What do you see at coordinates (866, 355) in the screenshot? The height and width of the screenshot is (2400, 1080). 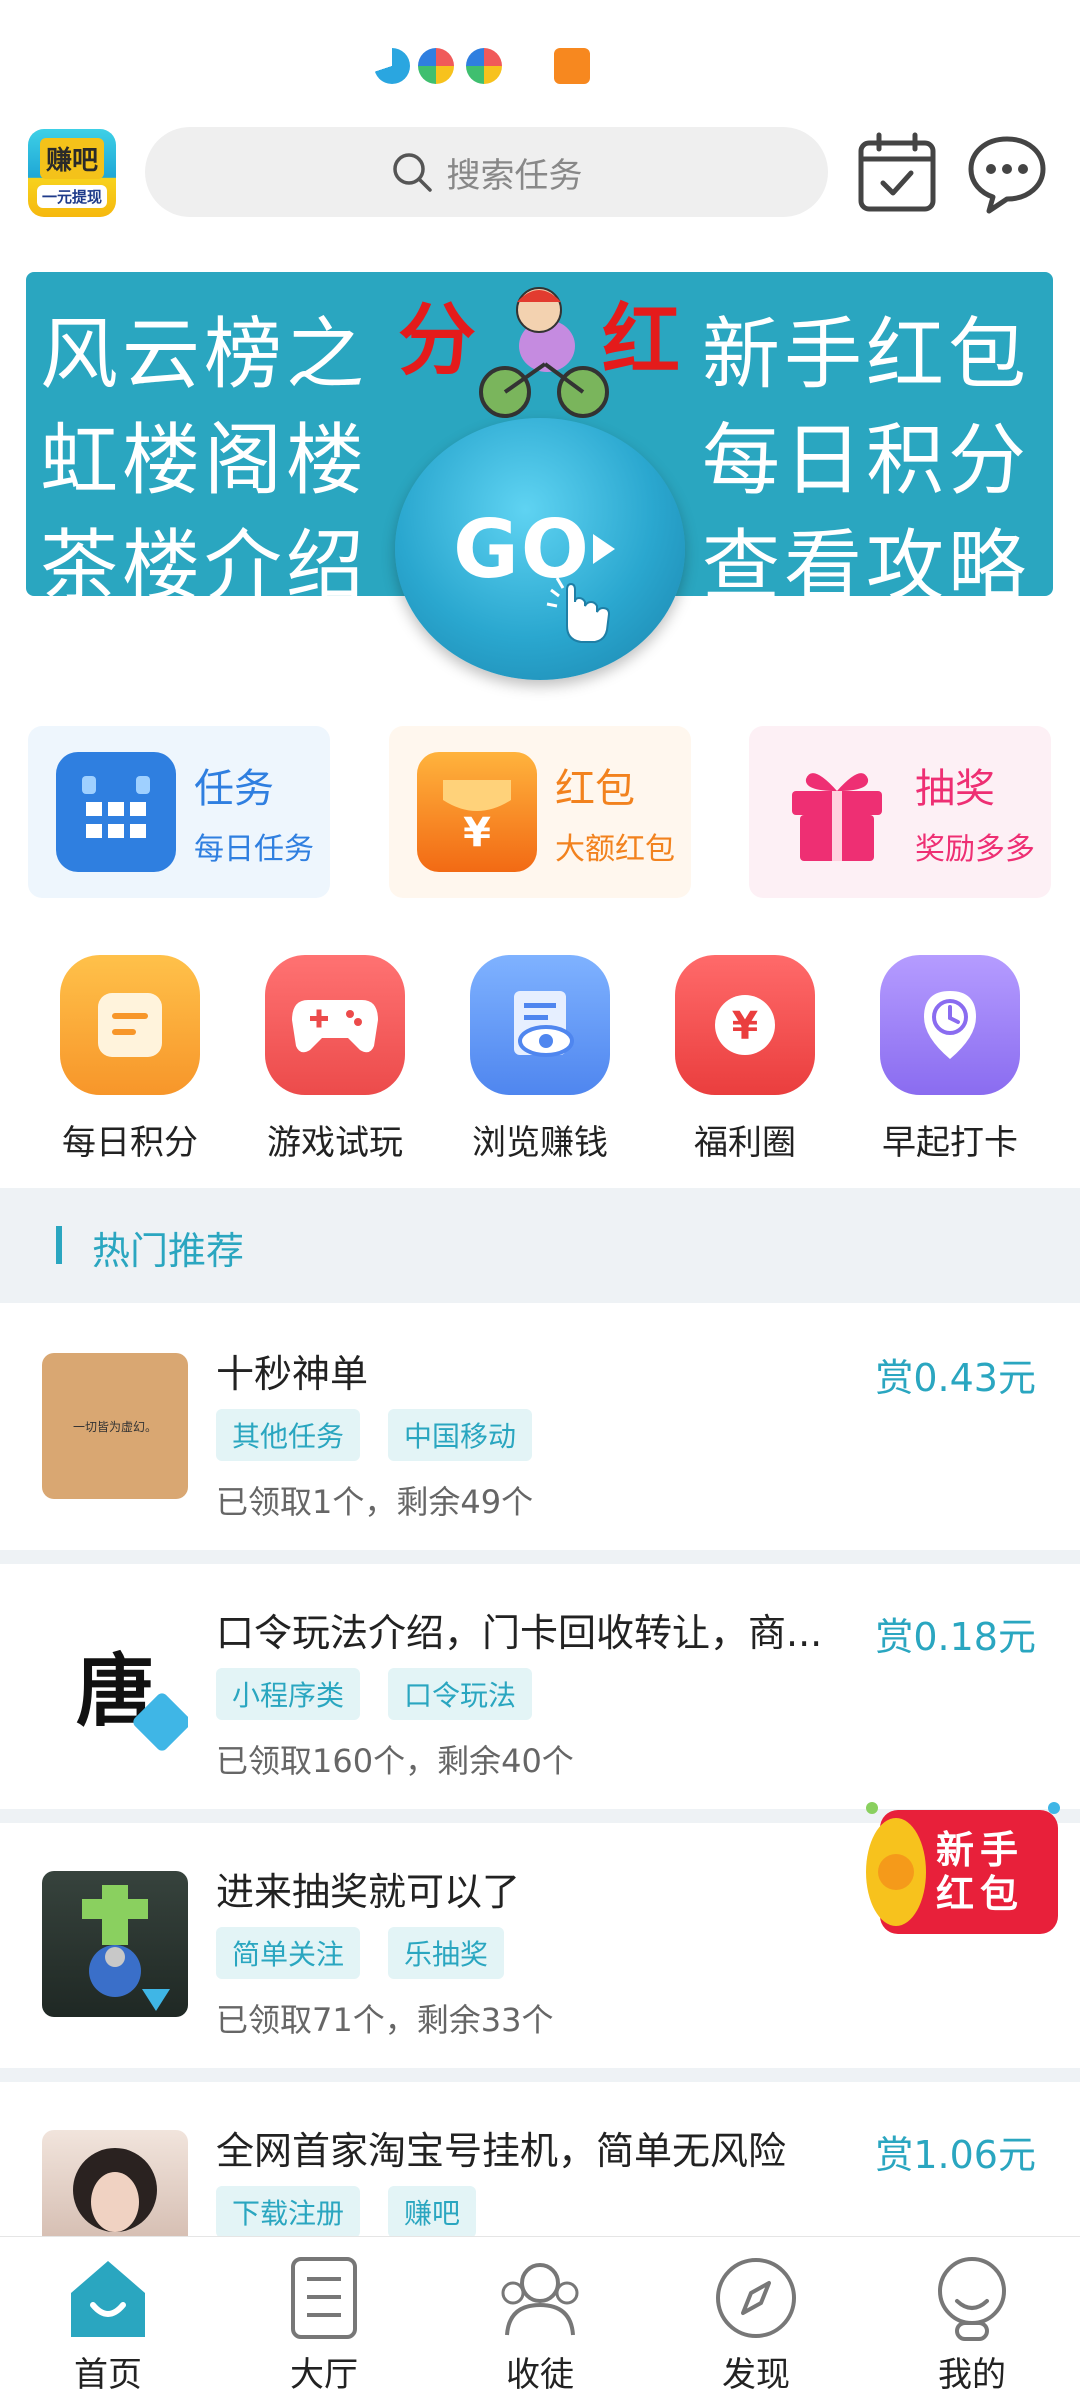 I see `banner-right-row1: 新手红包` at bounding box center [866, 355].